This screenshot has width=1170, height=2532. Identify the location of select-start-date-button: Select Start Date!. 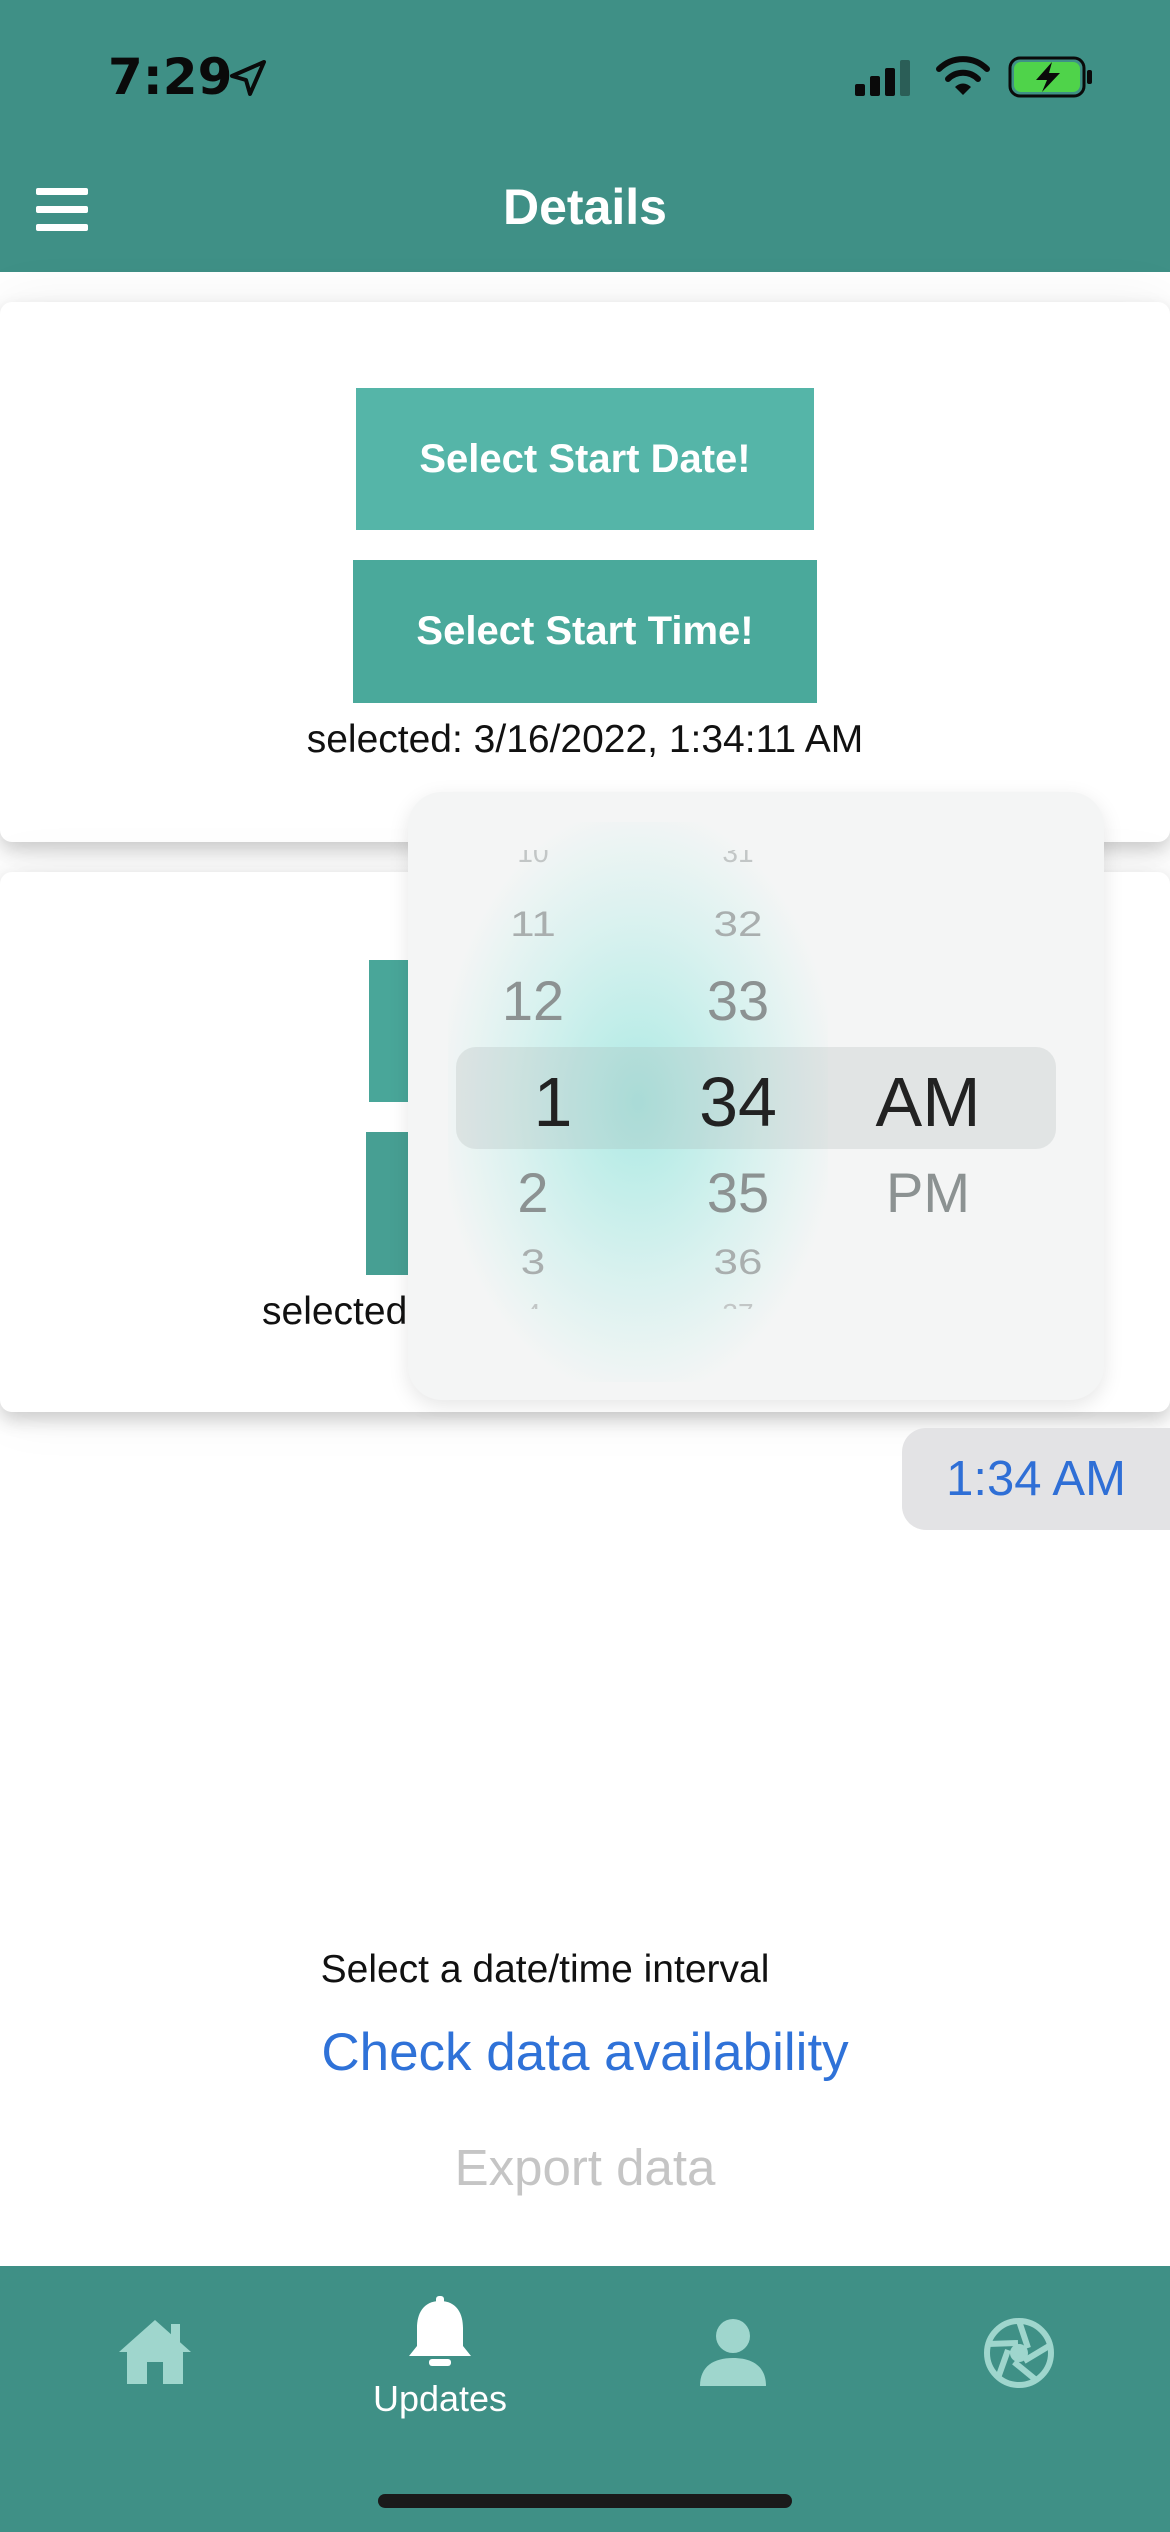
(585, 459).